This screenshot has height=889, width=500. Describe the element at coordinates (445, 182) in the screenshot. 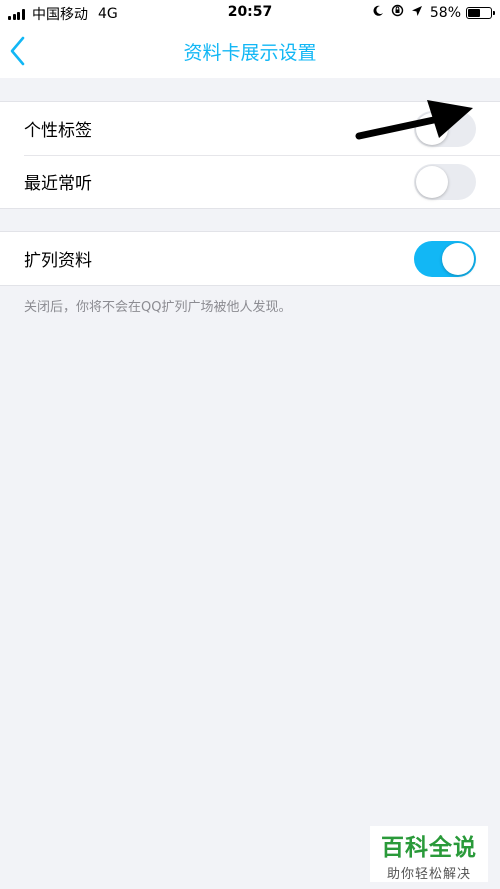

I see `recently-listened-toggle` at that location.